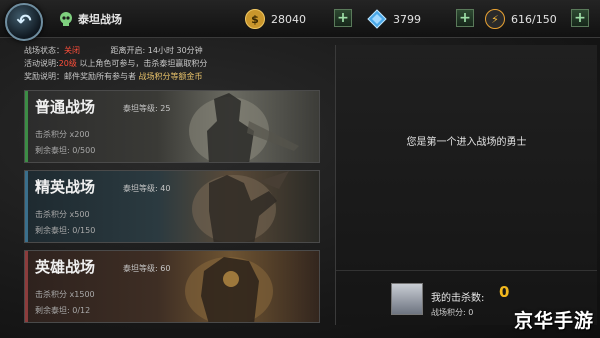 Image resolution: width=600 pixels, height=338 pixels. What do you see at coordinates (62, 214) in the screenshot?
I see `card-kill-score: 击杀积分 x500` at bounding box center [62, 214].